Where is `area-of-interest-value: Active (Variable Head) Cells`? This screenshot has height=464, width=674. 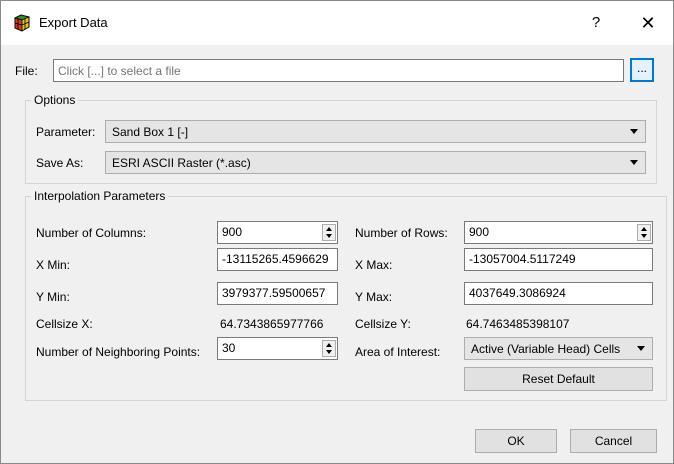 area-of-interest-value: Active (Variable Head) Cells is located at coordinates (546, 349).